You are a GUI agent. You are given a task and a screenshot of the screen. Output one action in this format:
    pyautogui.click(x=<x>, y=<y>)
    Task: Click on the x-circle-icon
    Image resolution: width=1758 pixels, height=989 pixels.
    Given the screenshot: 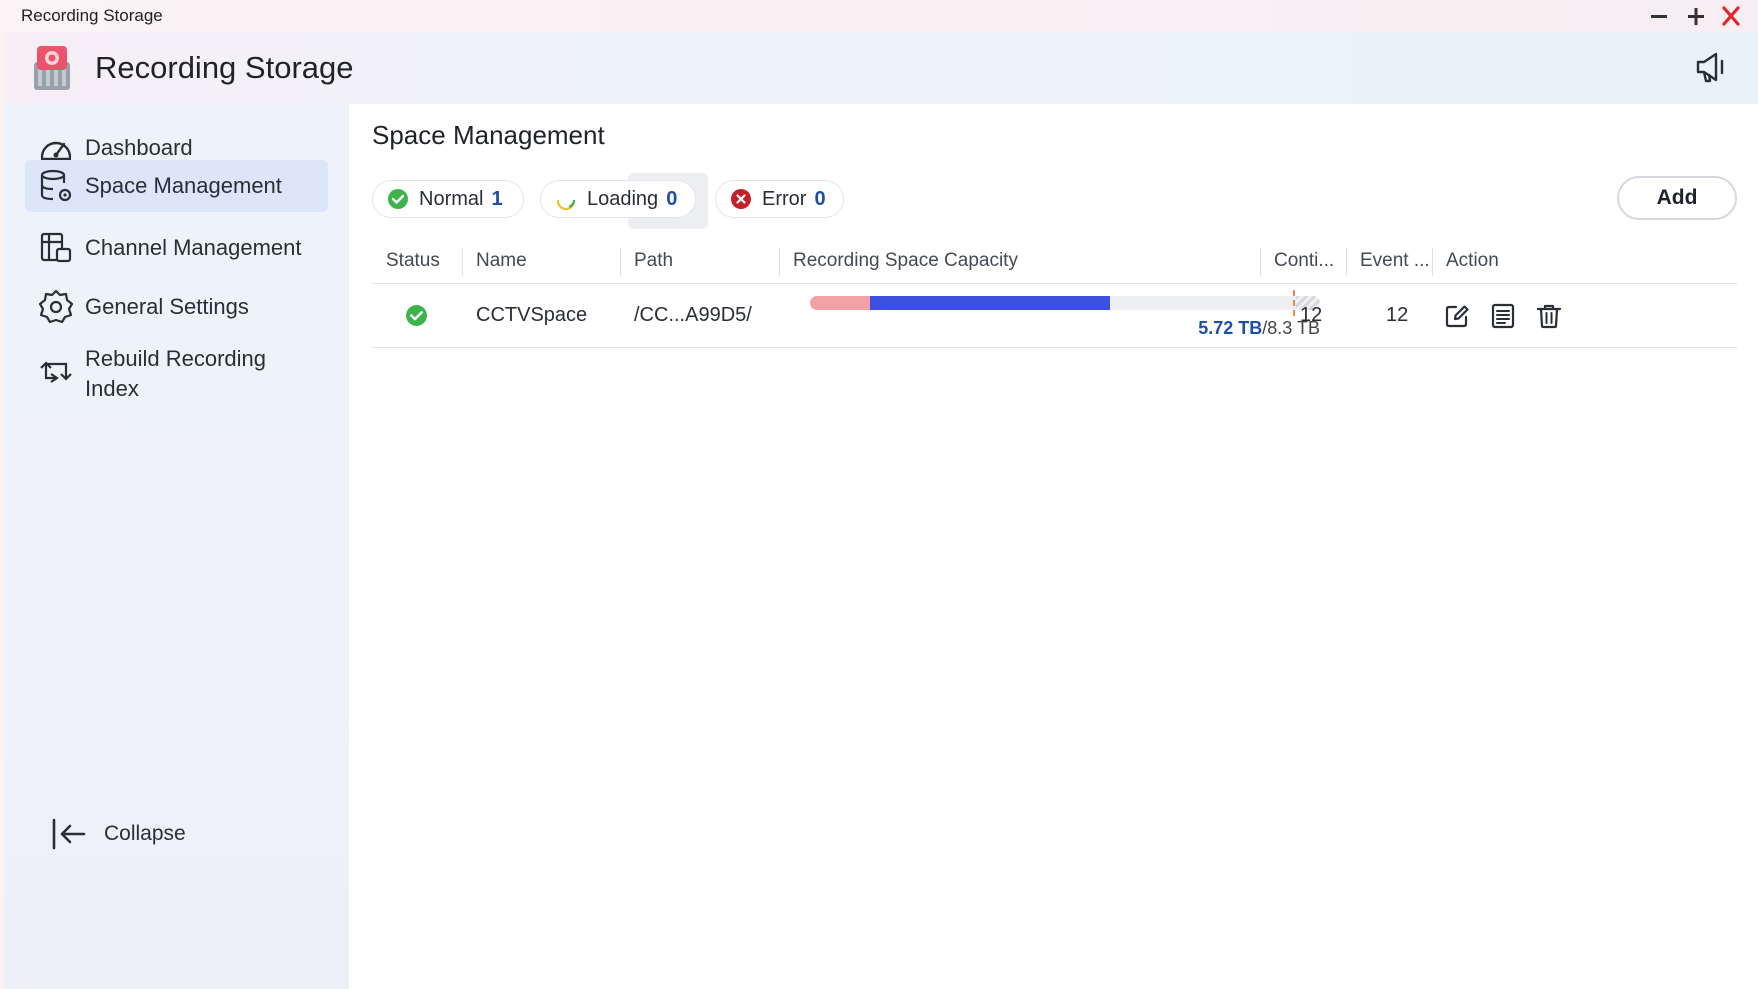 What is the action you would take?
    pyautogui.click(x=741, y=199)
    